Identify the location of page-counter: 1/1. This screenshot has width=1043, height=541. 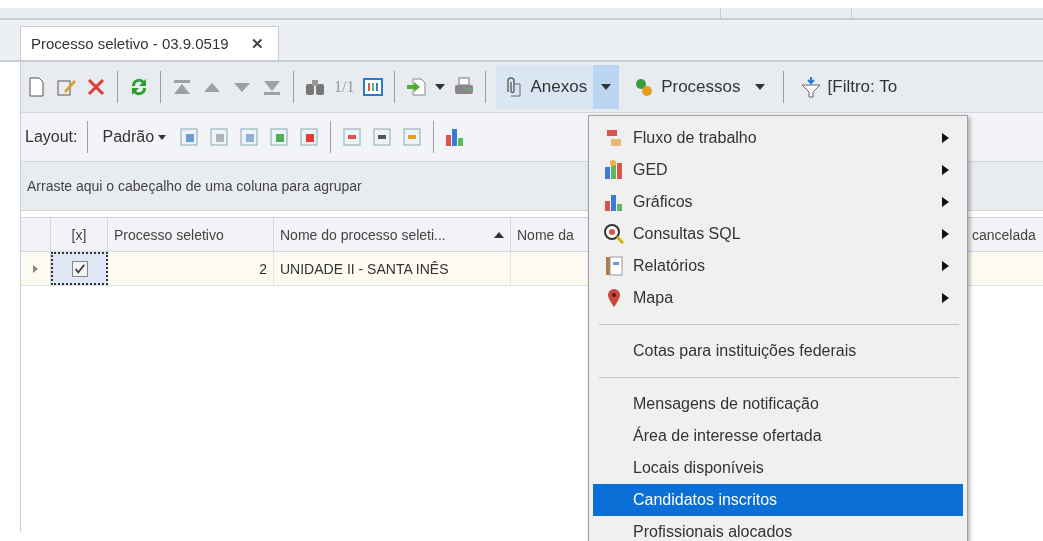
(344, 87).